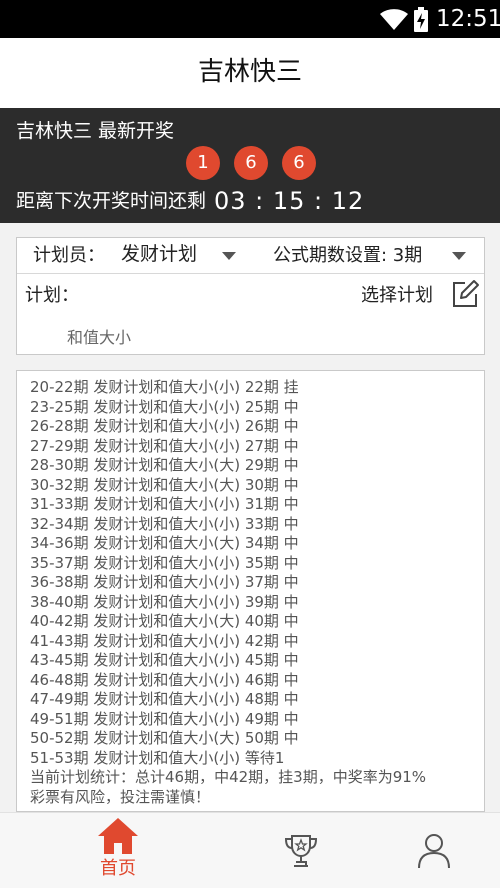 The image size is (500, 888). I want to click on draw-ball: 1, so click(203, 163).